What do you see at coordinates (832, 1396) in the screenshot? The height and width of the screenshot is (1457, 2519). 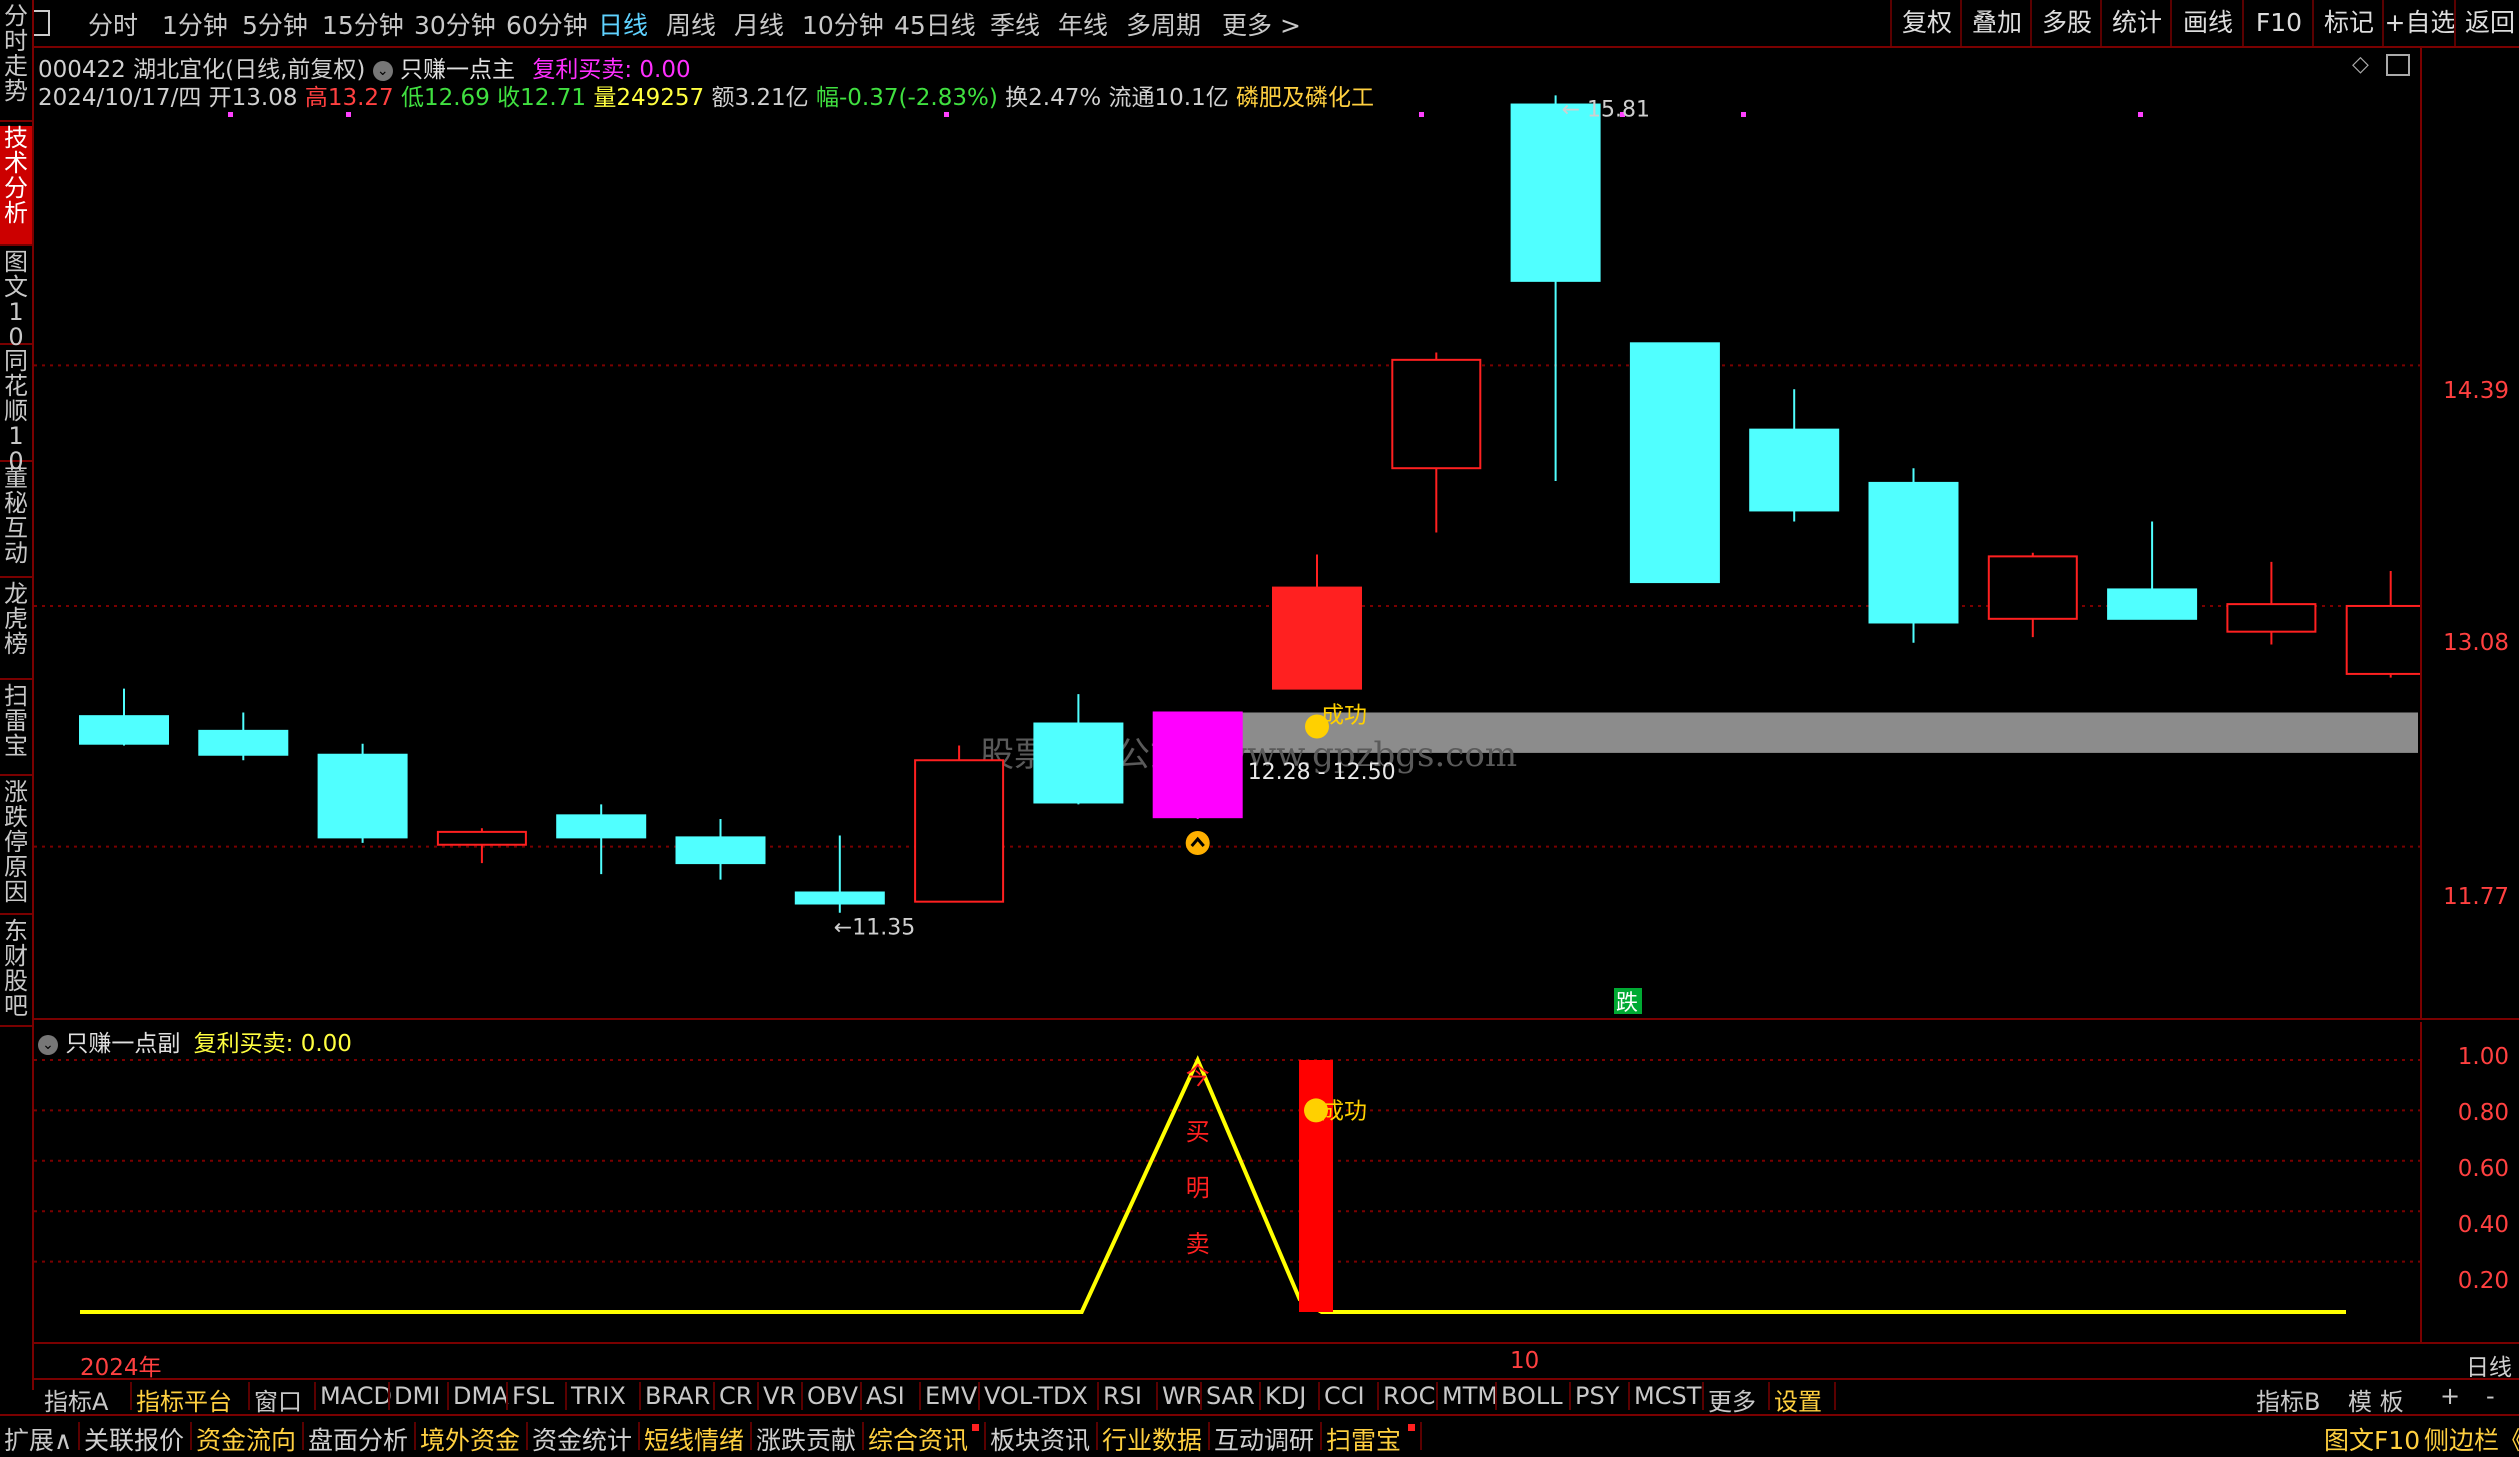 I see `indicator-tab: OBV` at bounding box center [832, 1396].